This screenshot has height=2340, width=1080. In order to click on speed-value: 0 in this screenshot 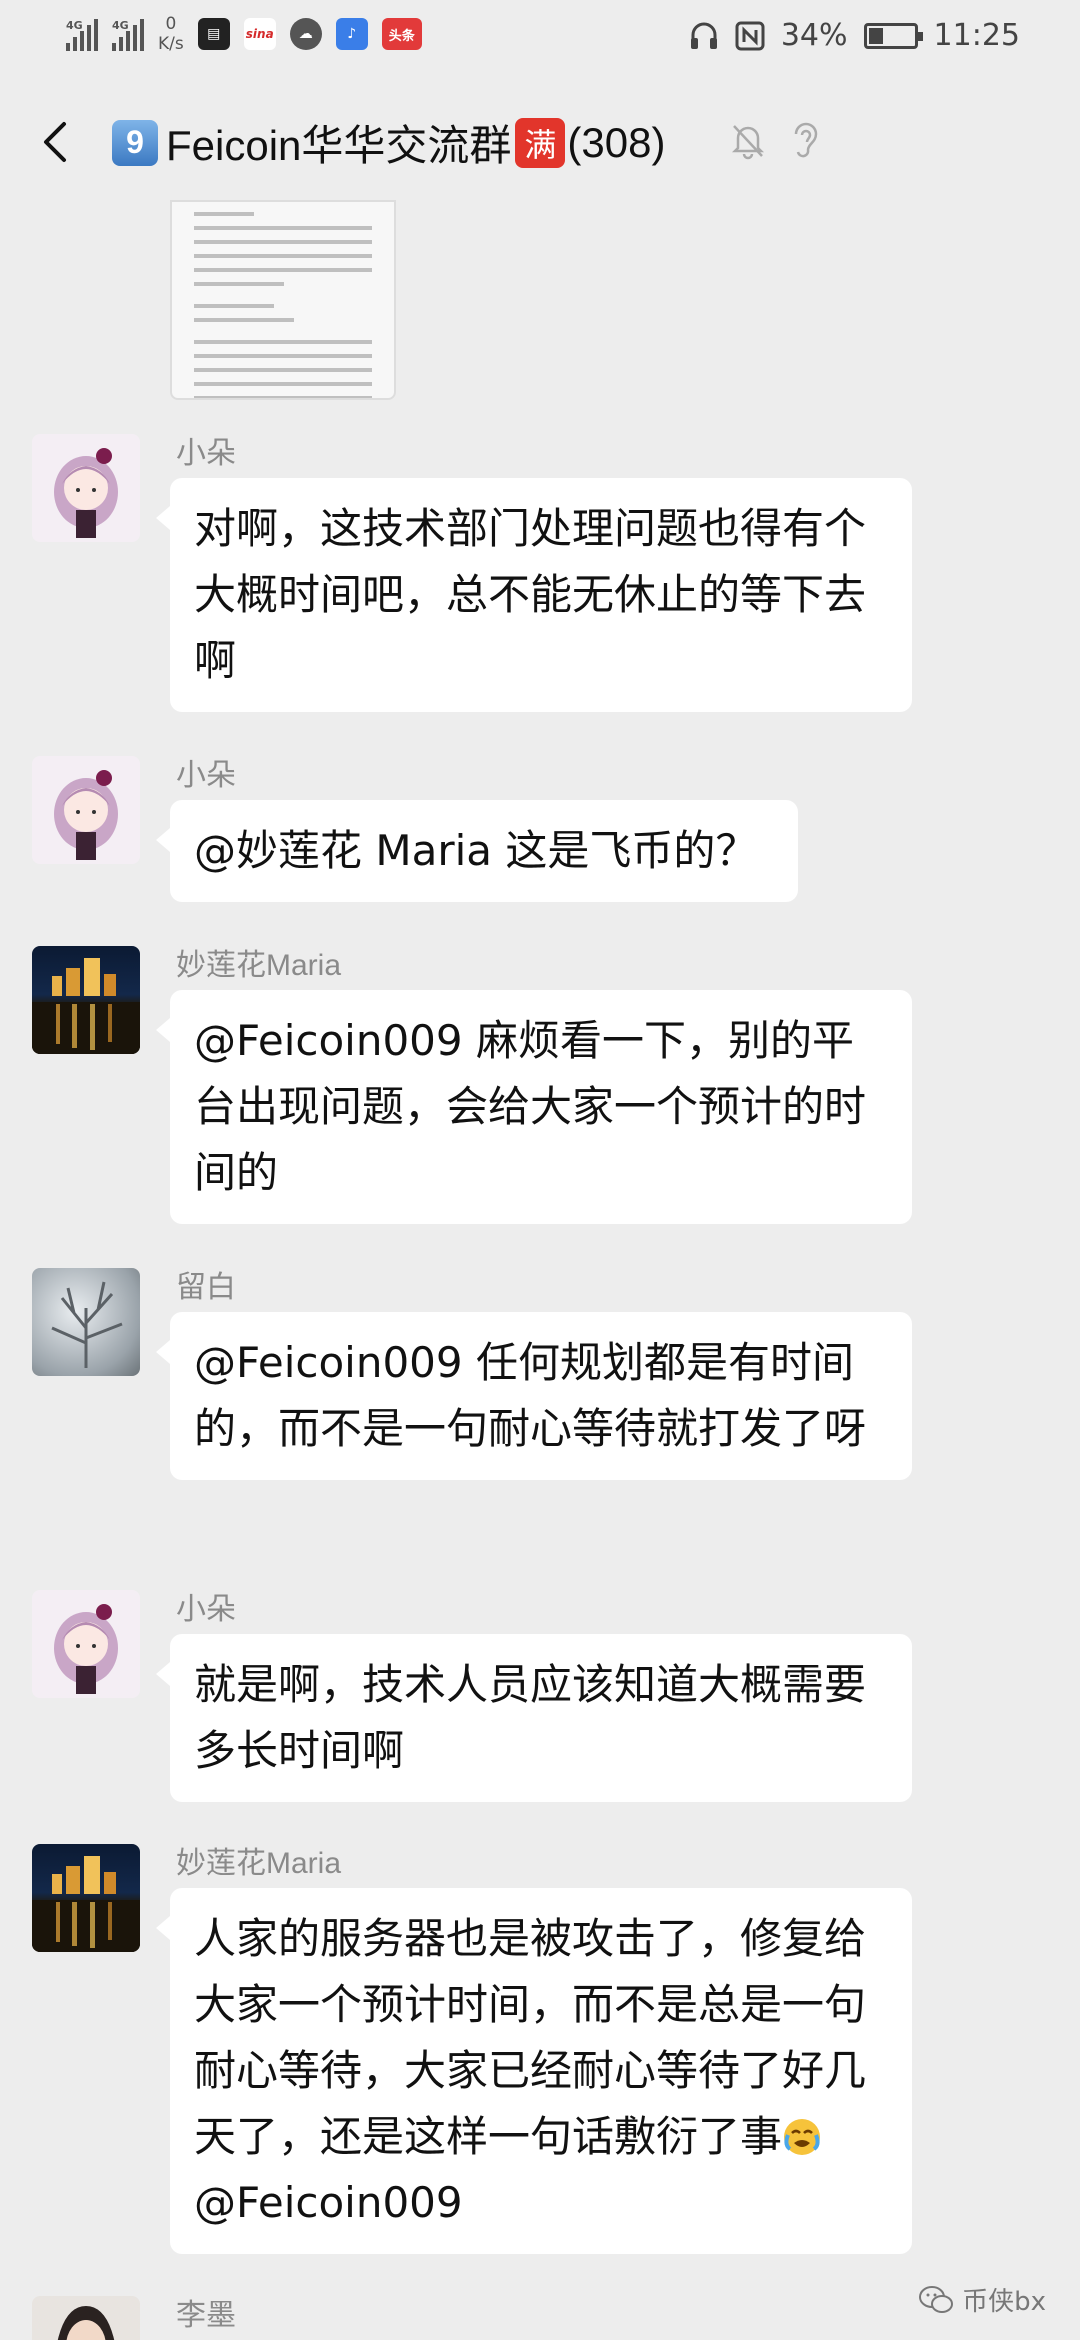, I will do `click(171, 24)`.